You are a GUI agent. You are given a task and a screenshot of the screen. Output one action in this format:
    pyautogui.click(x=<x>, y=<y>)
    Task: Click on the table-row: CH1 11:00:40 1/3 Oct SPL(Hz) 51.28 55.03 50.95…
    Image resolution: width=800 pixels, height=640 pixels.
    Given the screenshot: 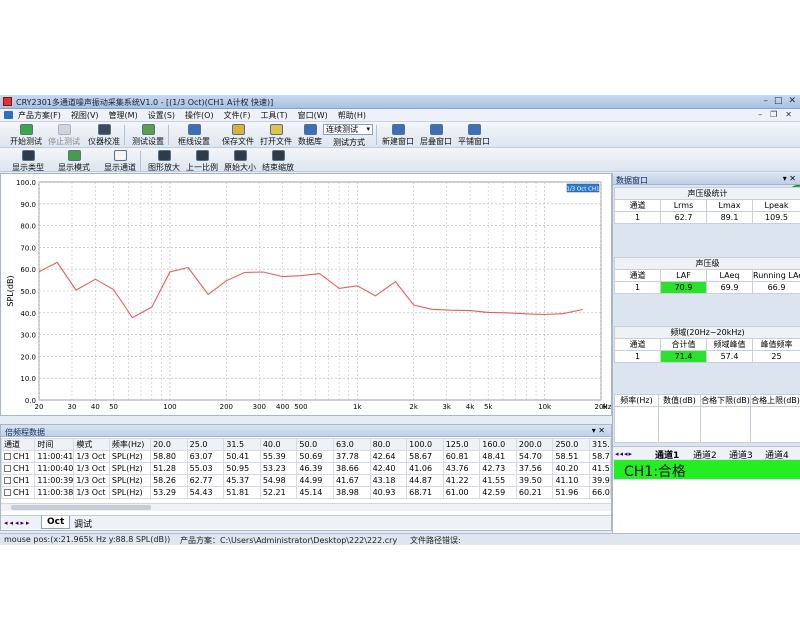 What is the action you would take?
    pyautogui.click(x=305, y=468)
    